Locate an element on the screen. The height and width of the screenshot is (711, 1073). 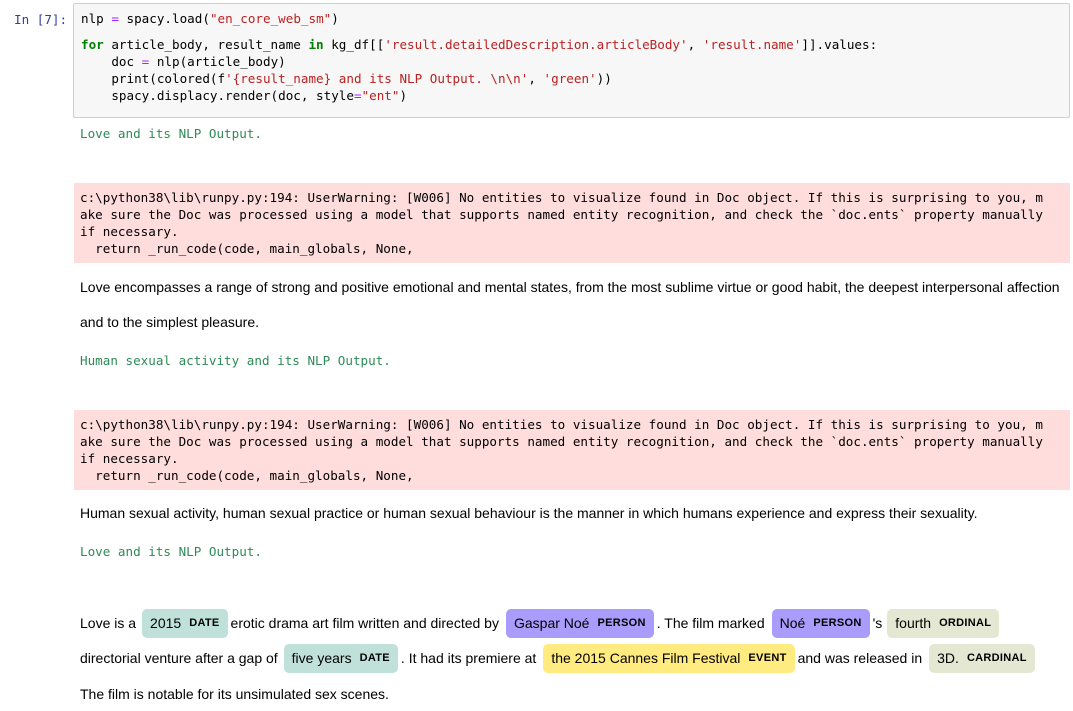
code-token: article_body, result_name is located at coordinates (206, 44).